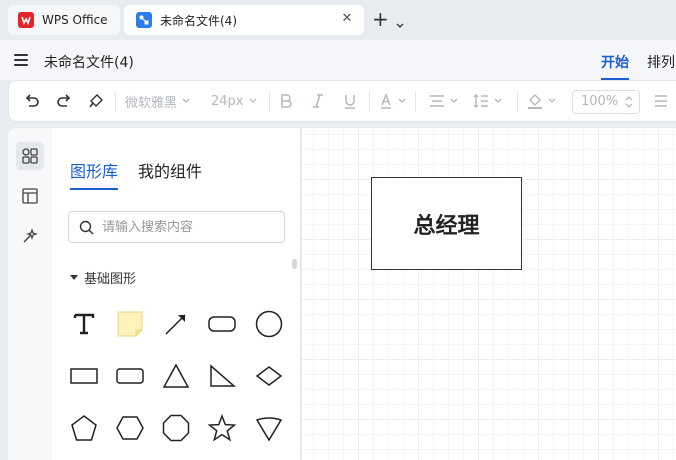 This screenshot has height=460, width=676. I want to click on search-icon, so click(86, 227).